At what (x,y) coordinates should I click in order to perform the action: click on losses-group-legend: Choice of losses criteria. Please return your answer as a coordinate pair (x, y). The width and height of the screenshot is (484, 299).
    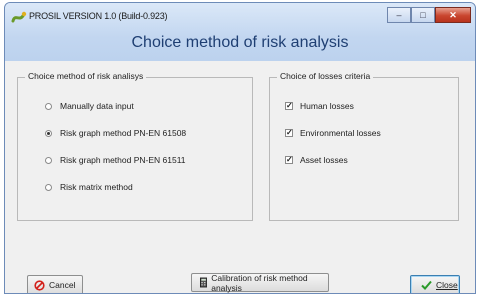
    Looking at the image, I should click on (325, 76).